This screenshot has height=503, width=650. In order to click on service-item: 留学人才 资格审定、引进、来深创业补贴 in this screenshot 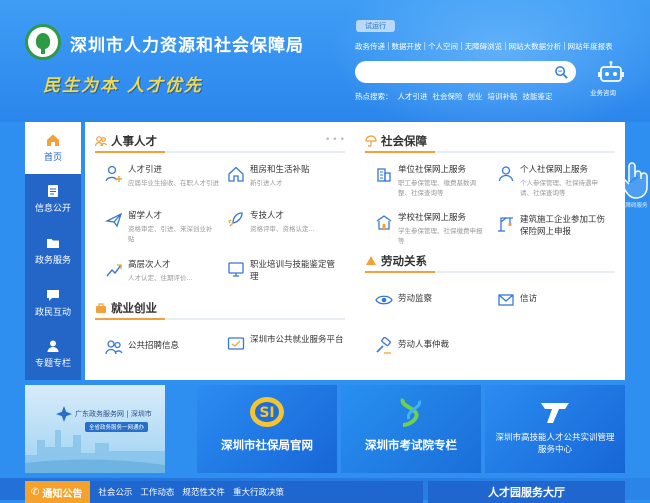, I will do `click(165, 227)`.